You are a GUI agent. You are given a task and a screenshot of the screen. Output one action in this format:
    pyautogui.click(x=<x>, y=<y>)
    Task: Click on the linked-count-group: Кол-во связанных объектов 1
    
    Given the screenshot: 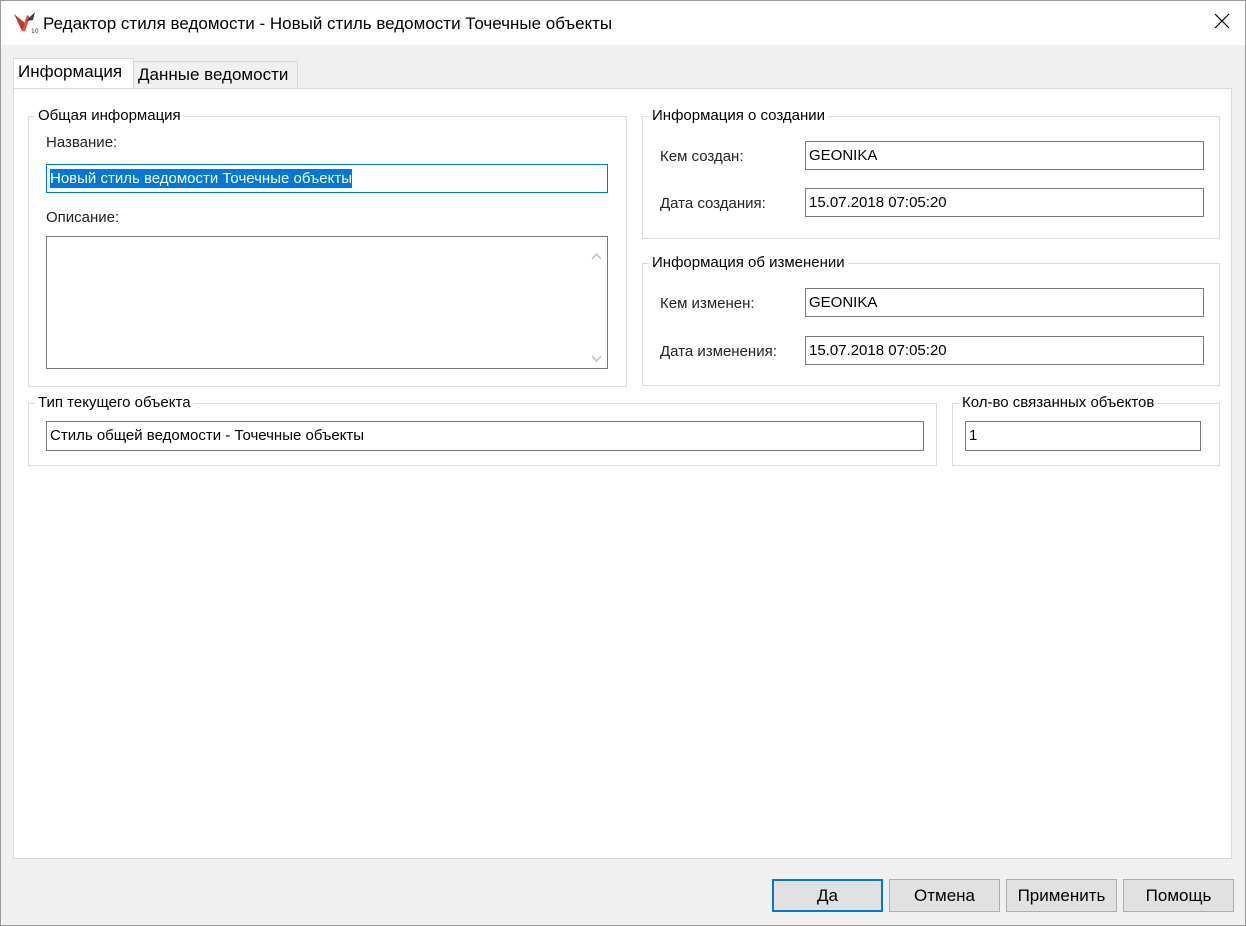 What is the action you would take?
    pyautogui.click(x=1086, y=429)
    